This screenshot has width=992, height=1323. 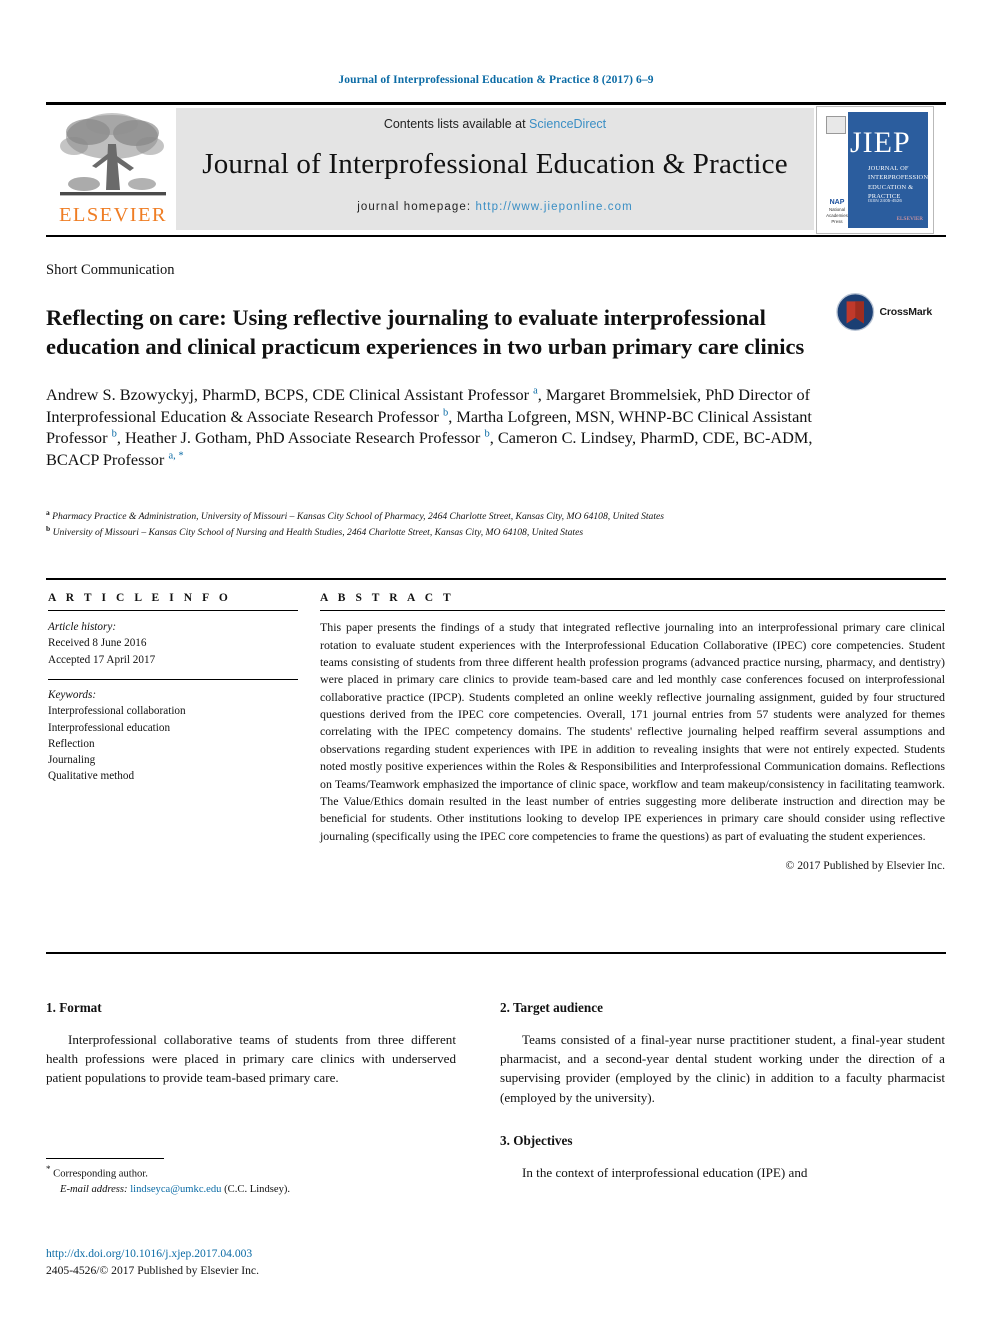 What do you see at coordinates (72, 760) in the screenshot?
I see `keyword-item: Journaling` at bounding box center [72, 760].